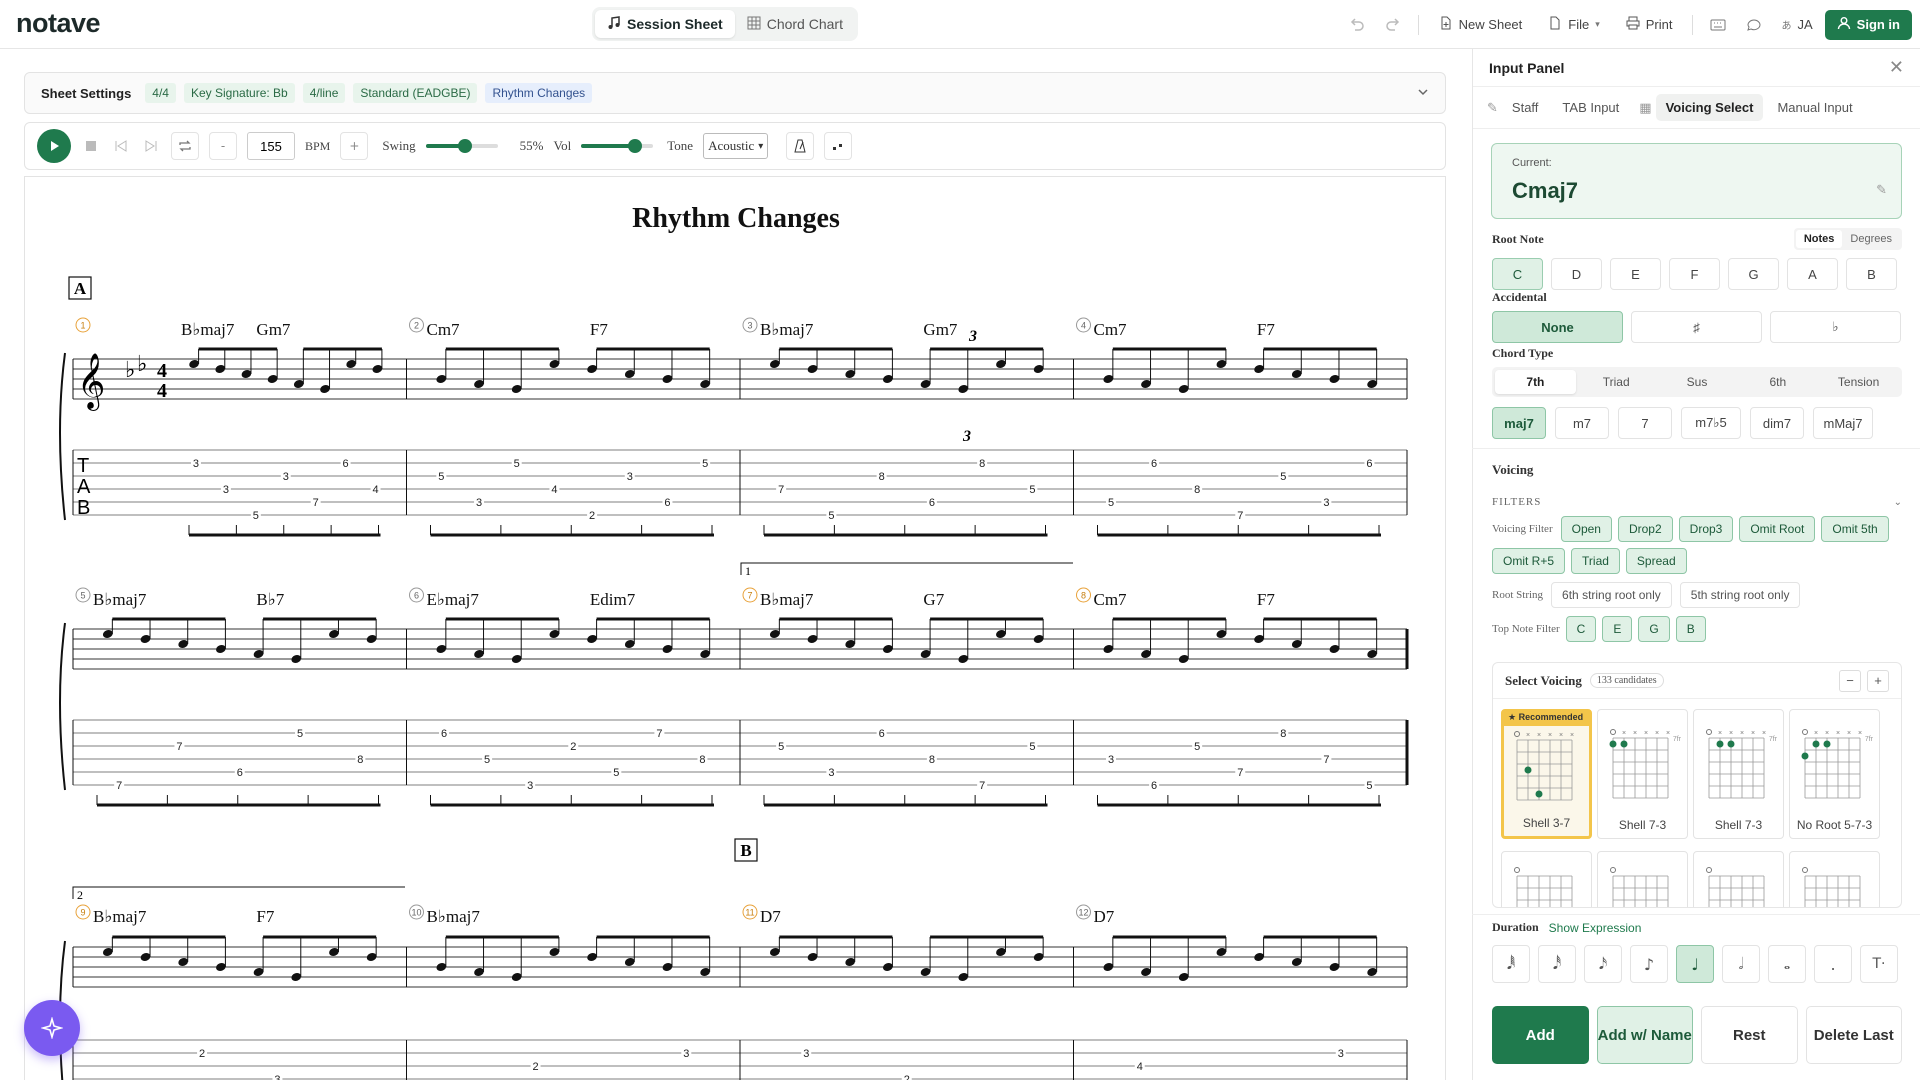 The height and width of the screenshot is (1080, 1920). I want to click on voicing-card: ★ Recommended × × × × × Shell 3-7, so click(1546, 774).